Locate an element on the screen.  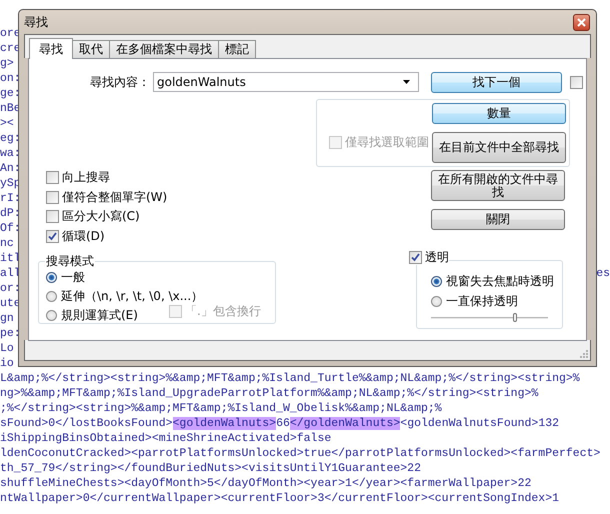
close-dialog-button: 關閉 is located at coordinates (498, 219).